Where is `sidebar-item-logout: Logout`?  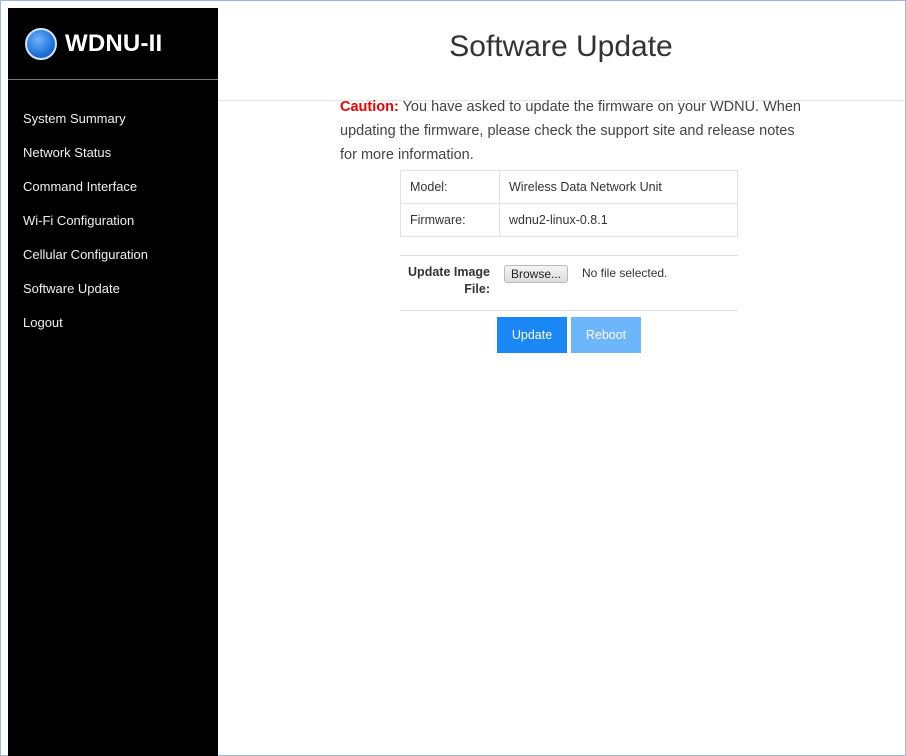 sidebar-item-logout: Logout is located at coordinates (113, 323).